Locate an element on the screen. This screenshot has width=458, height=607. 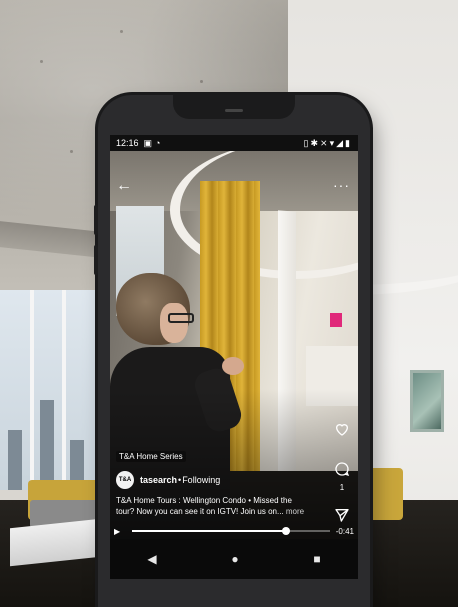
messenger-notification-icon: ◔ is located at coordinates (158, 143).